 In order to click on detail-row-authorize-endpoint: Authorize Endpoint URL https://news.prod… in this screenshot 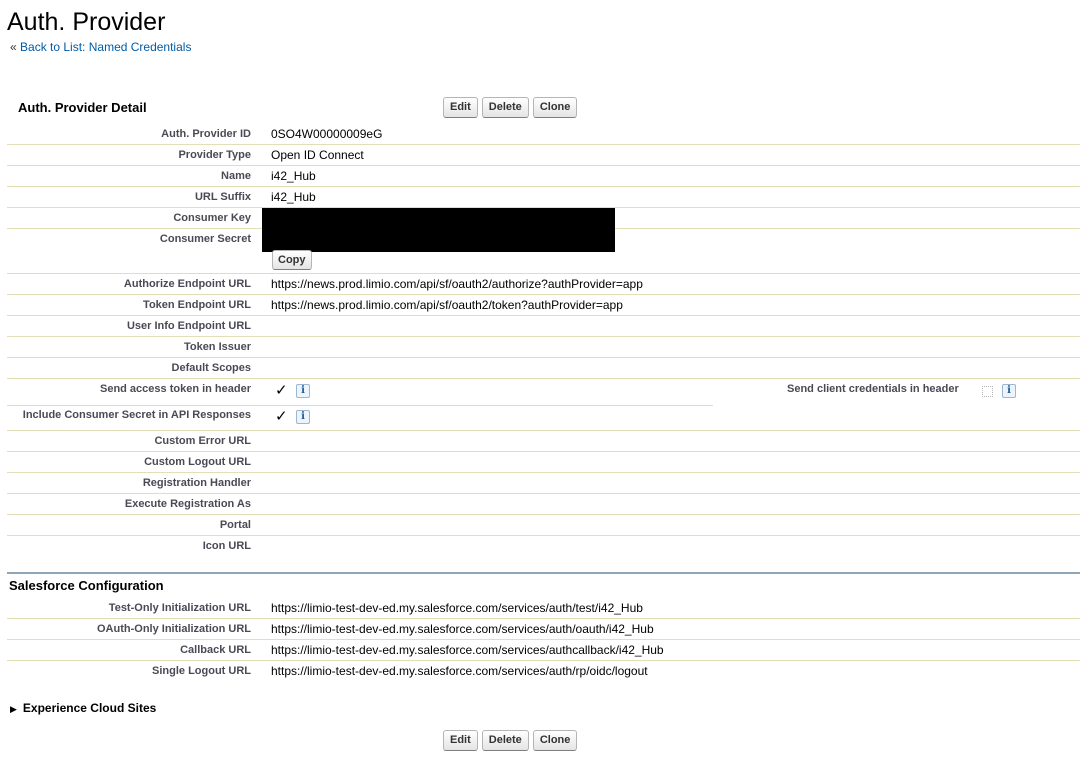, I will do `click(543, 284)`.